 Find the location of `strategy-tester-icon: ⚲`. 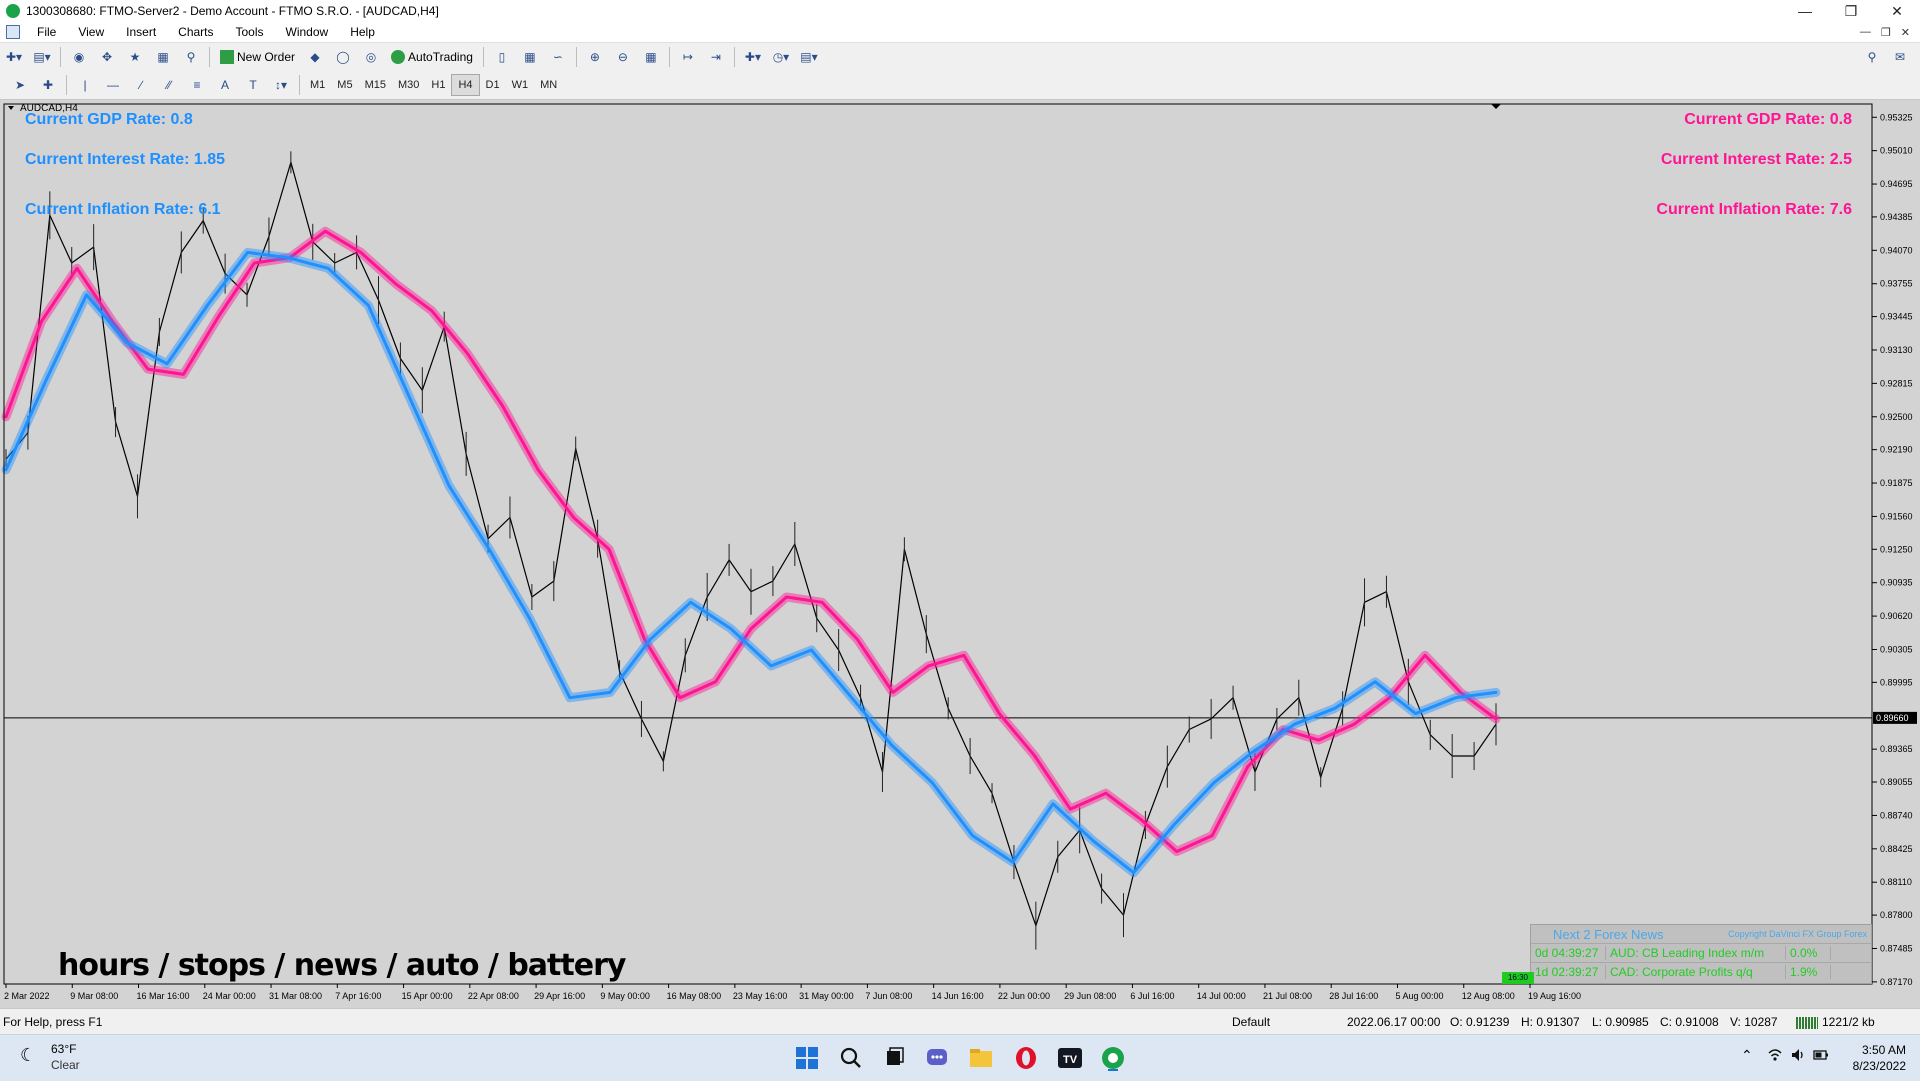

strategy-tester-icon: ⚲ is located at coordinates (191, 57).